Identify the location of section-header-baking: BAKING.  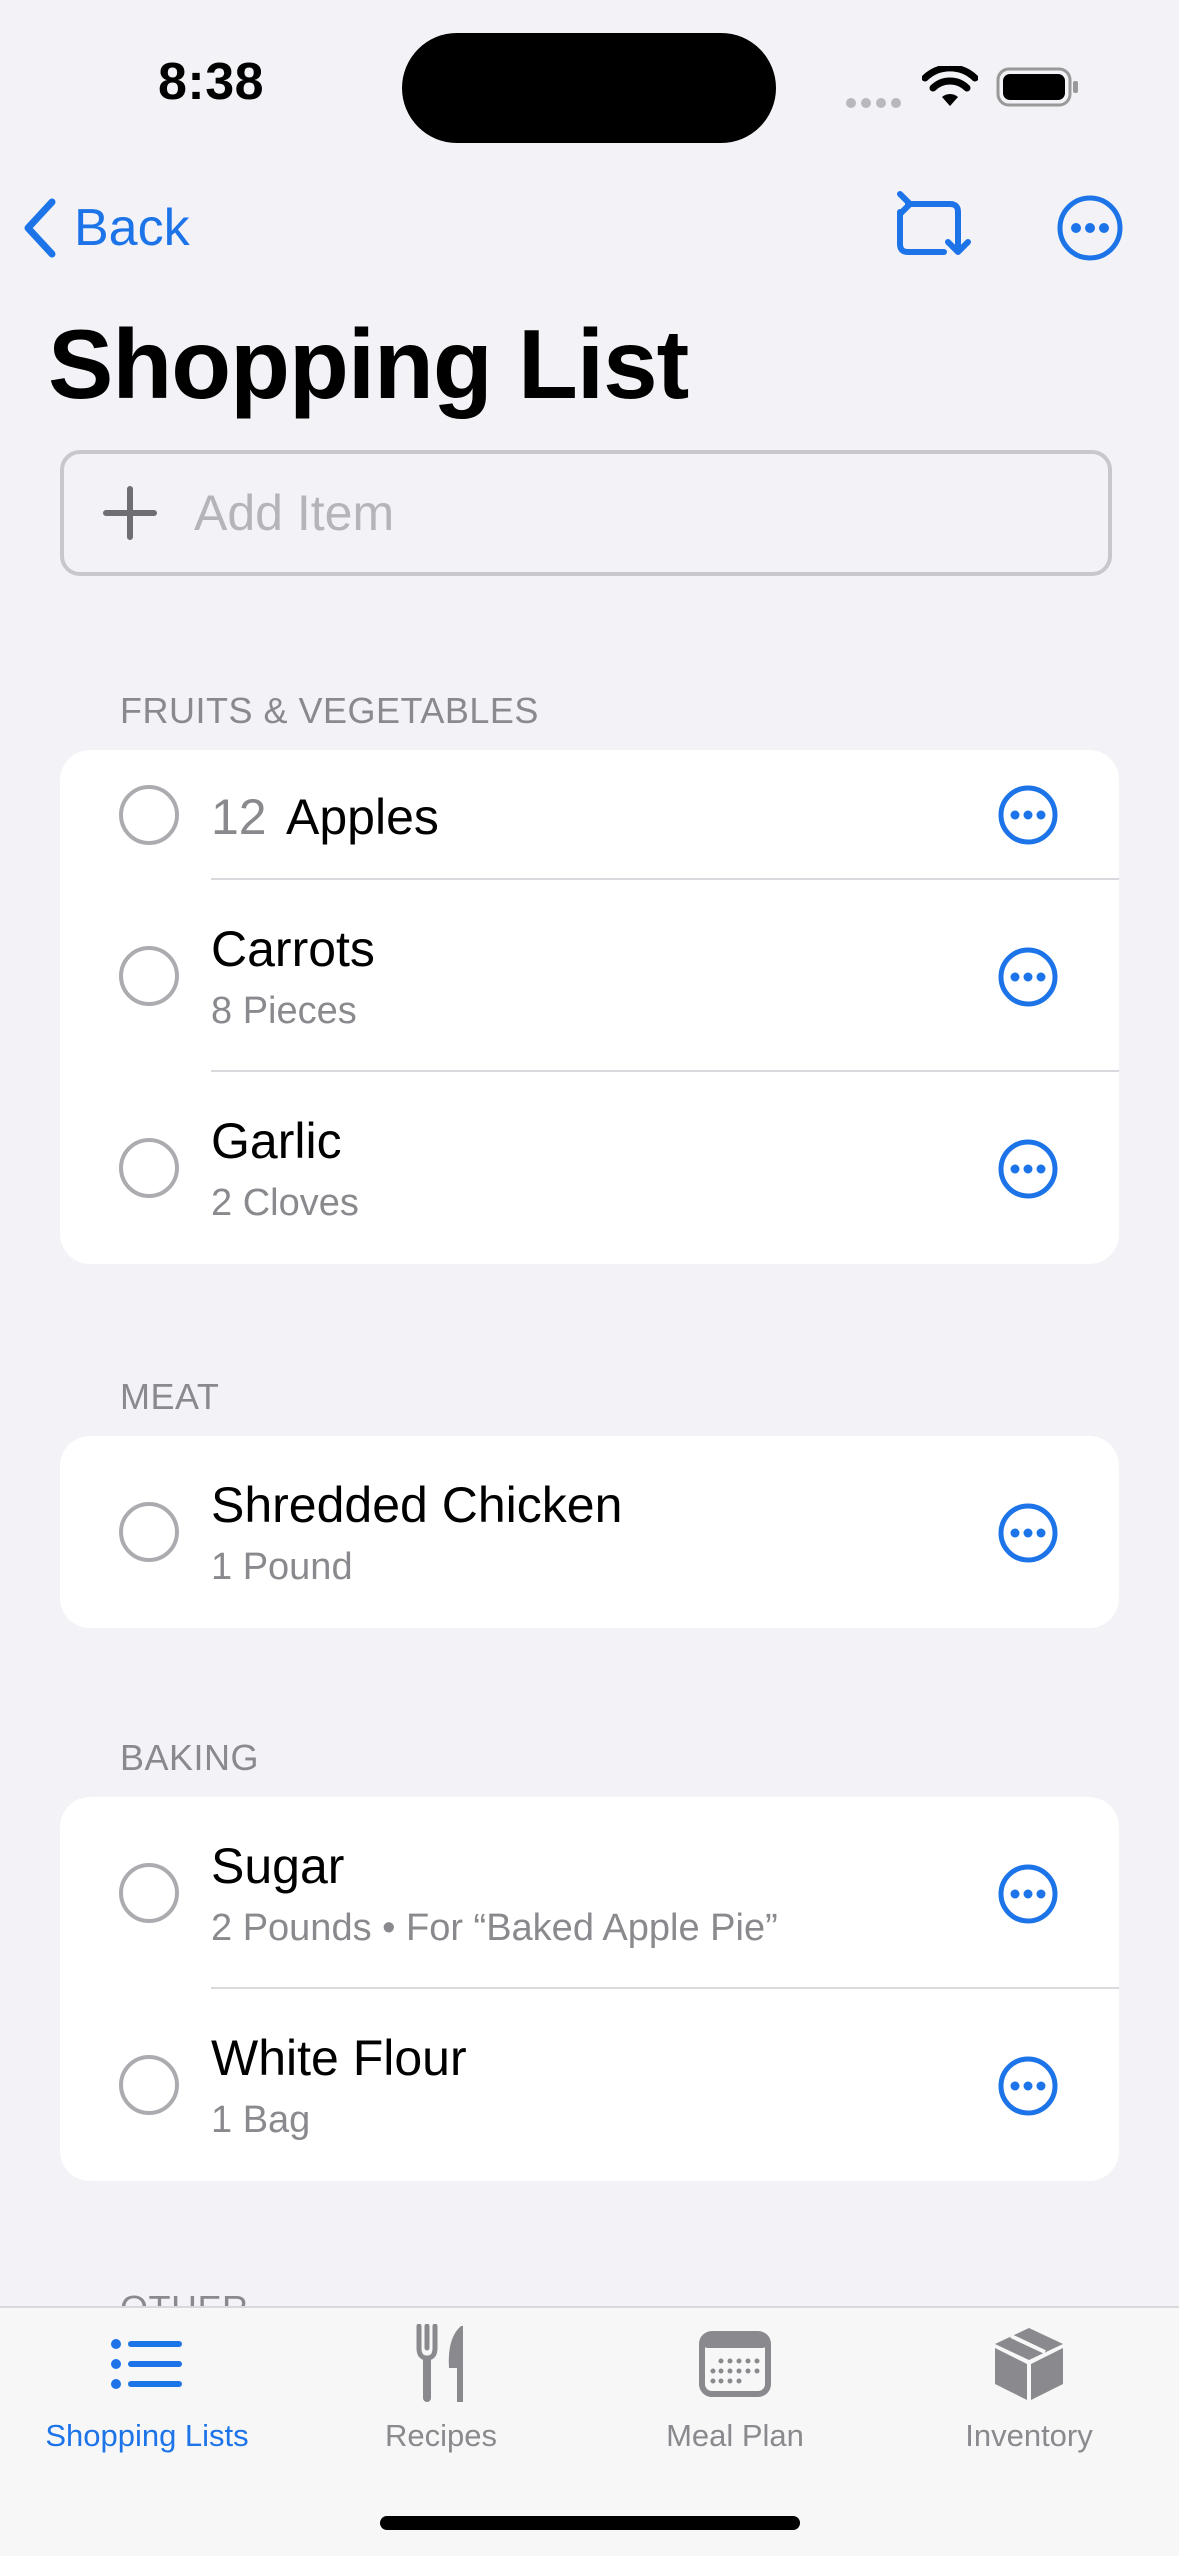
(190, 1757).